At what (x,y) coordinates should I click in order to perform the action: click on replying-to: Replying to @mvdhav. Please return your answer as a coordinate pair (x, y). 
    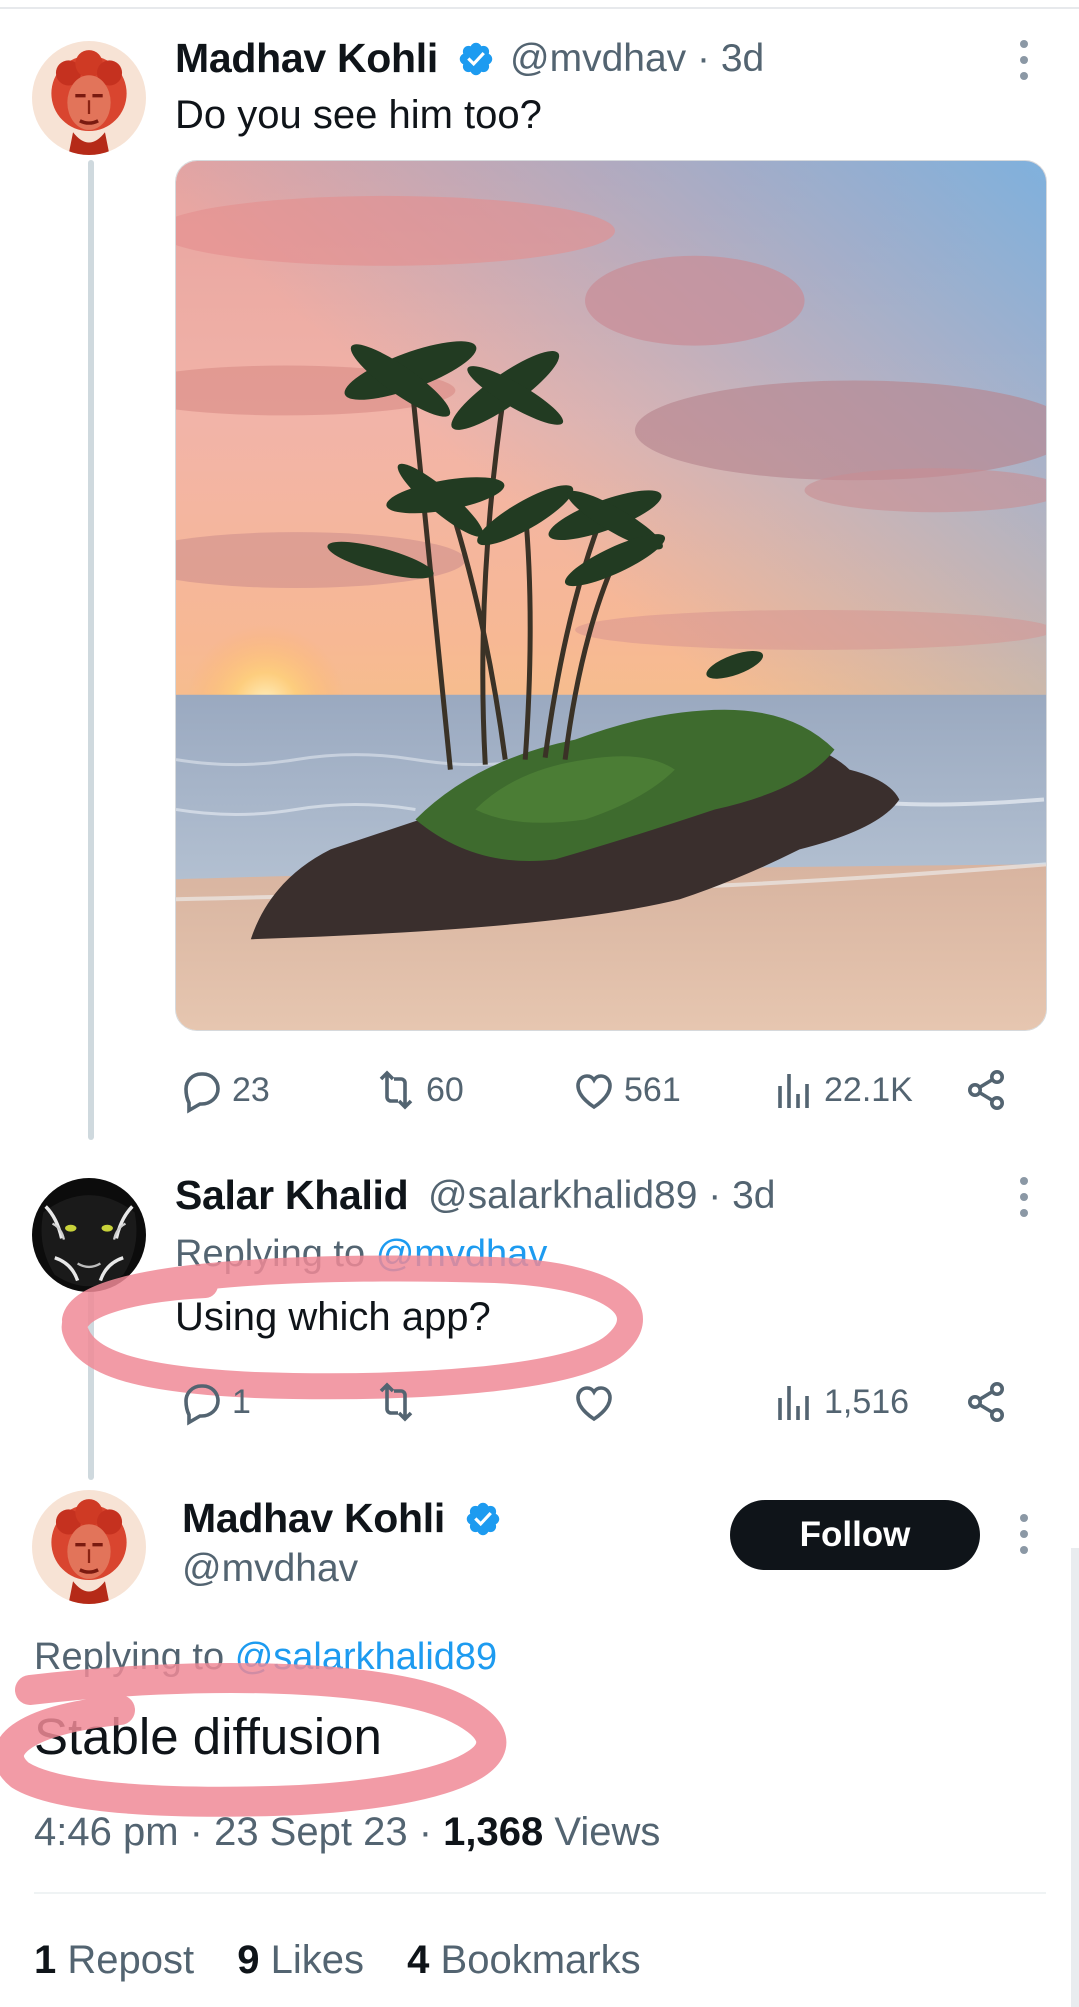
    Looking at the image, I should click on (361, 1254).